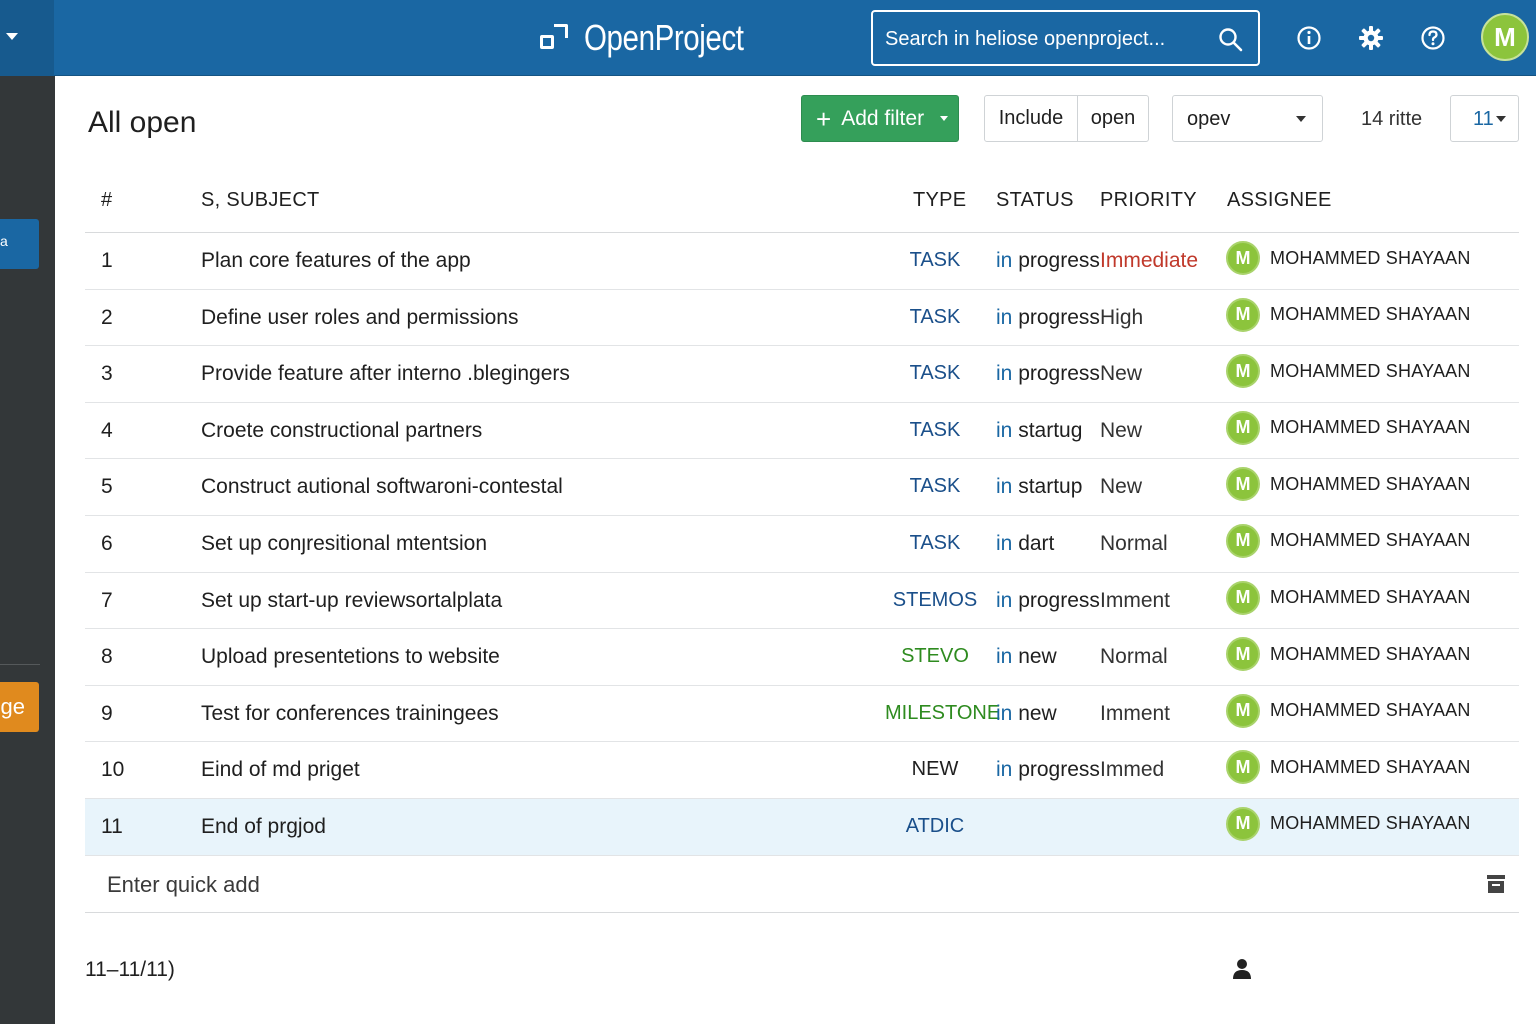 The width and height of the screenshot is (1536, 1024). What do you see at coordinates (107, 374) in the screenshot?
I see `row-id: 3` at bounding box center [107, 374].